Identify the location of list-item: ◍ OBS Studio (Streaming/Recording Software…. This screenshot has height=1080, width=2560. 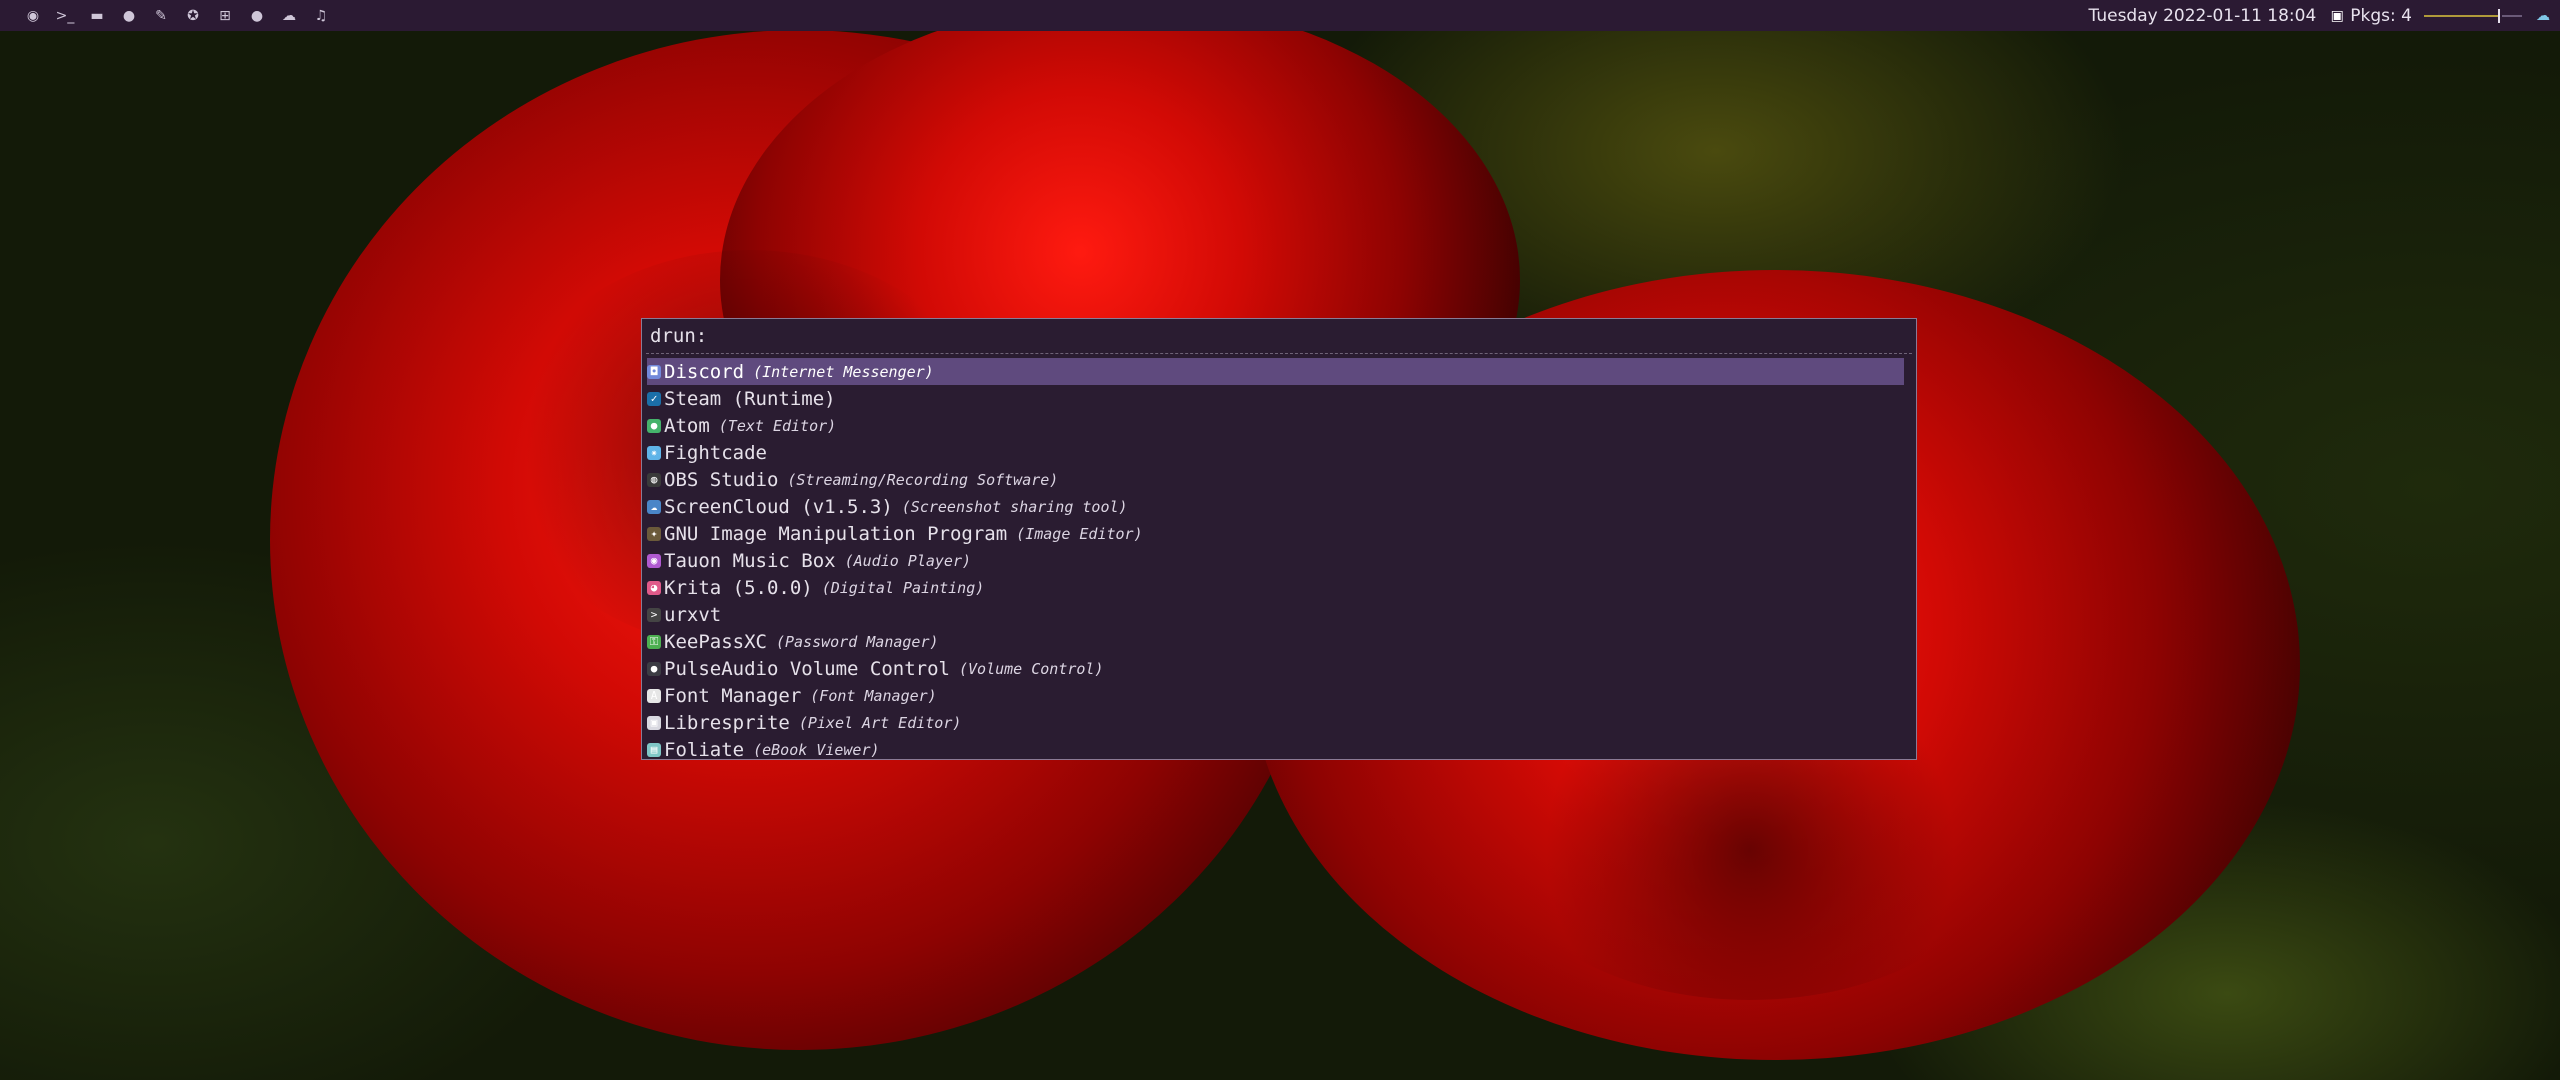
(1275, 479).